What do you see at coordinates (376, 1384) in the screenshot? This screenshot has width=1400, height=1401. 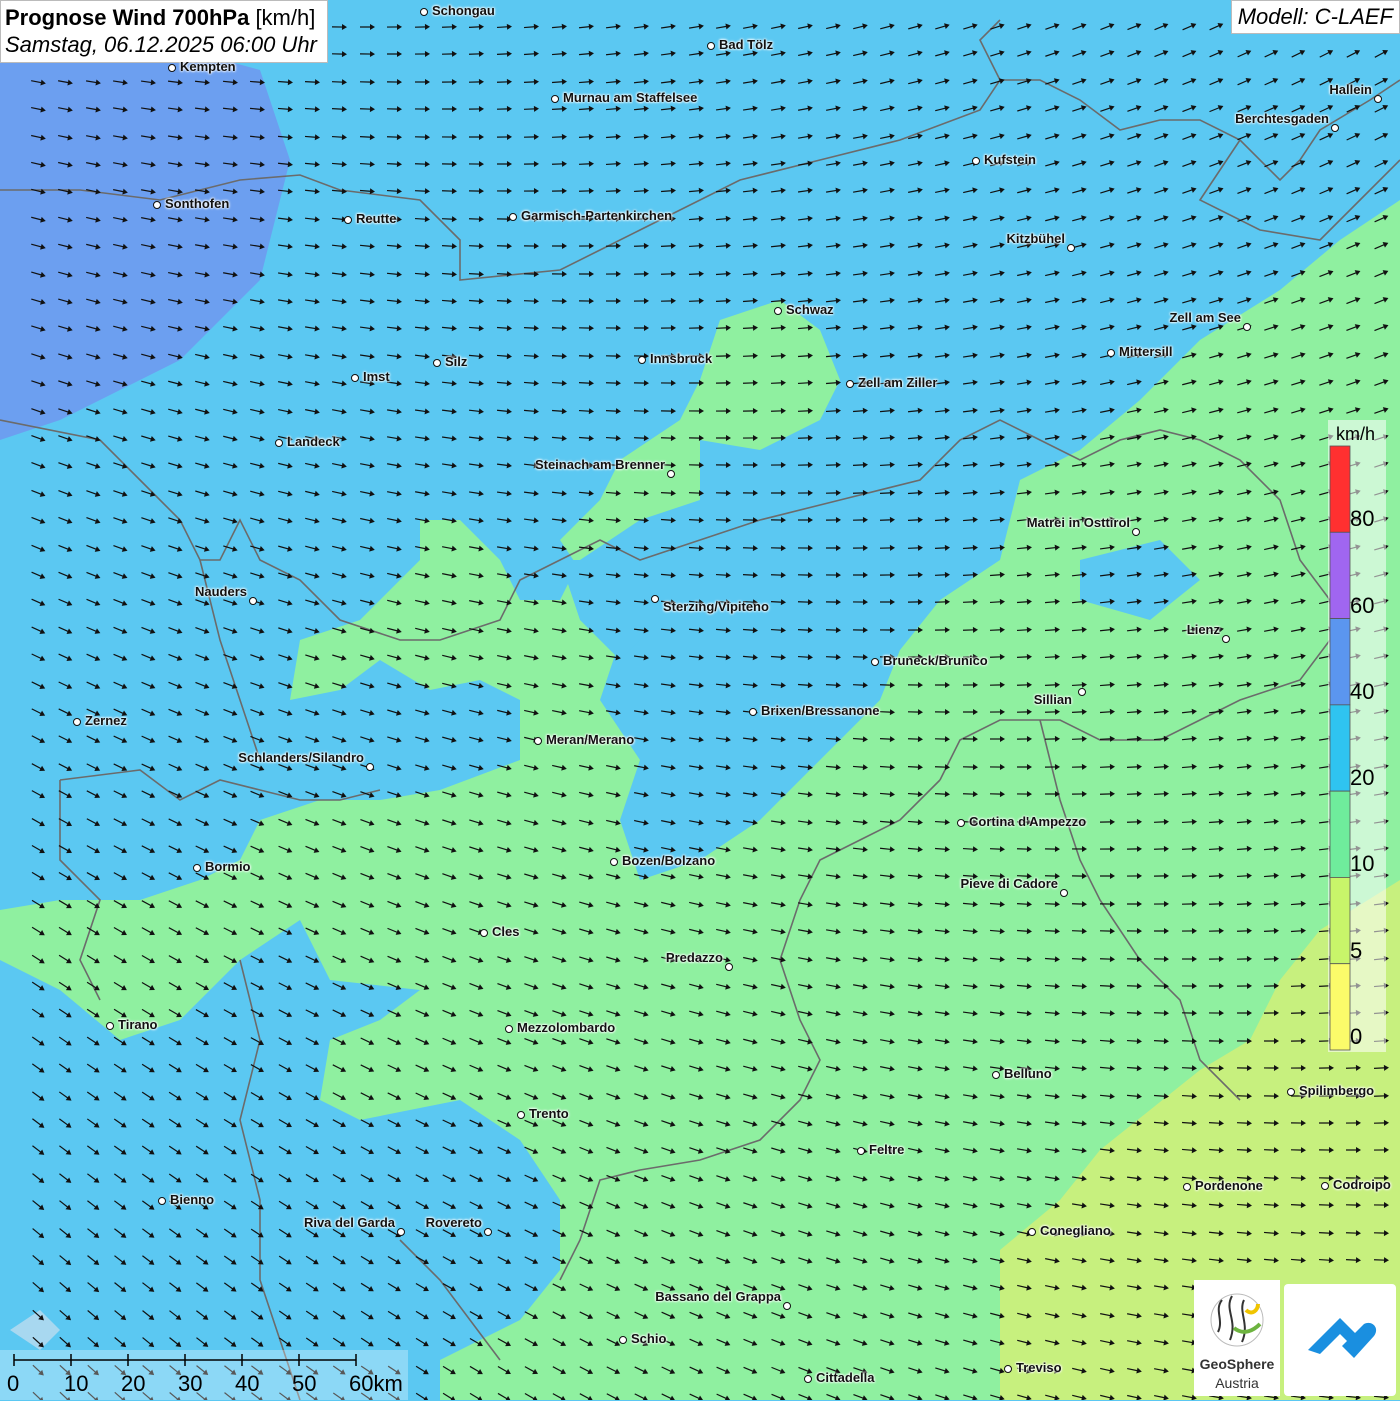 I see `scale-label: 60km` at bounding box center [376, 1384].